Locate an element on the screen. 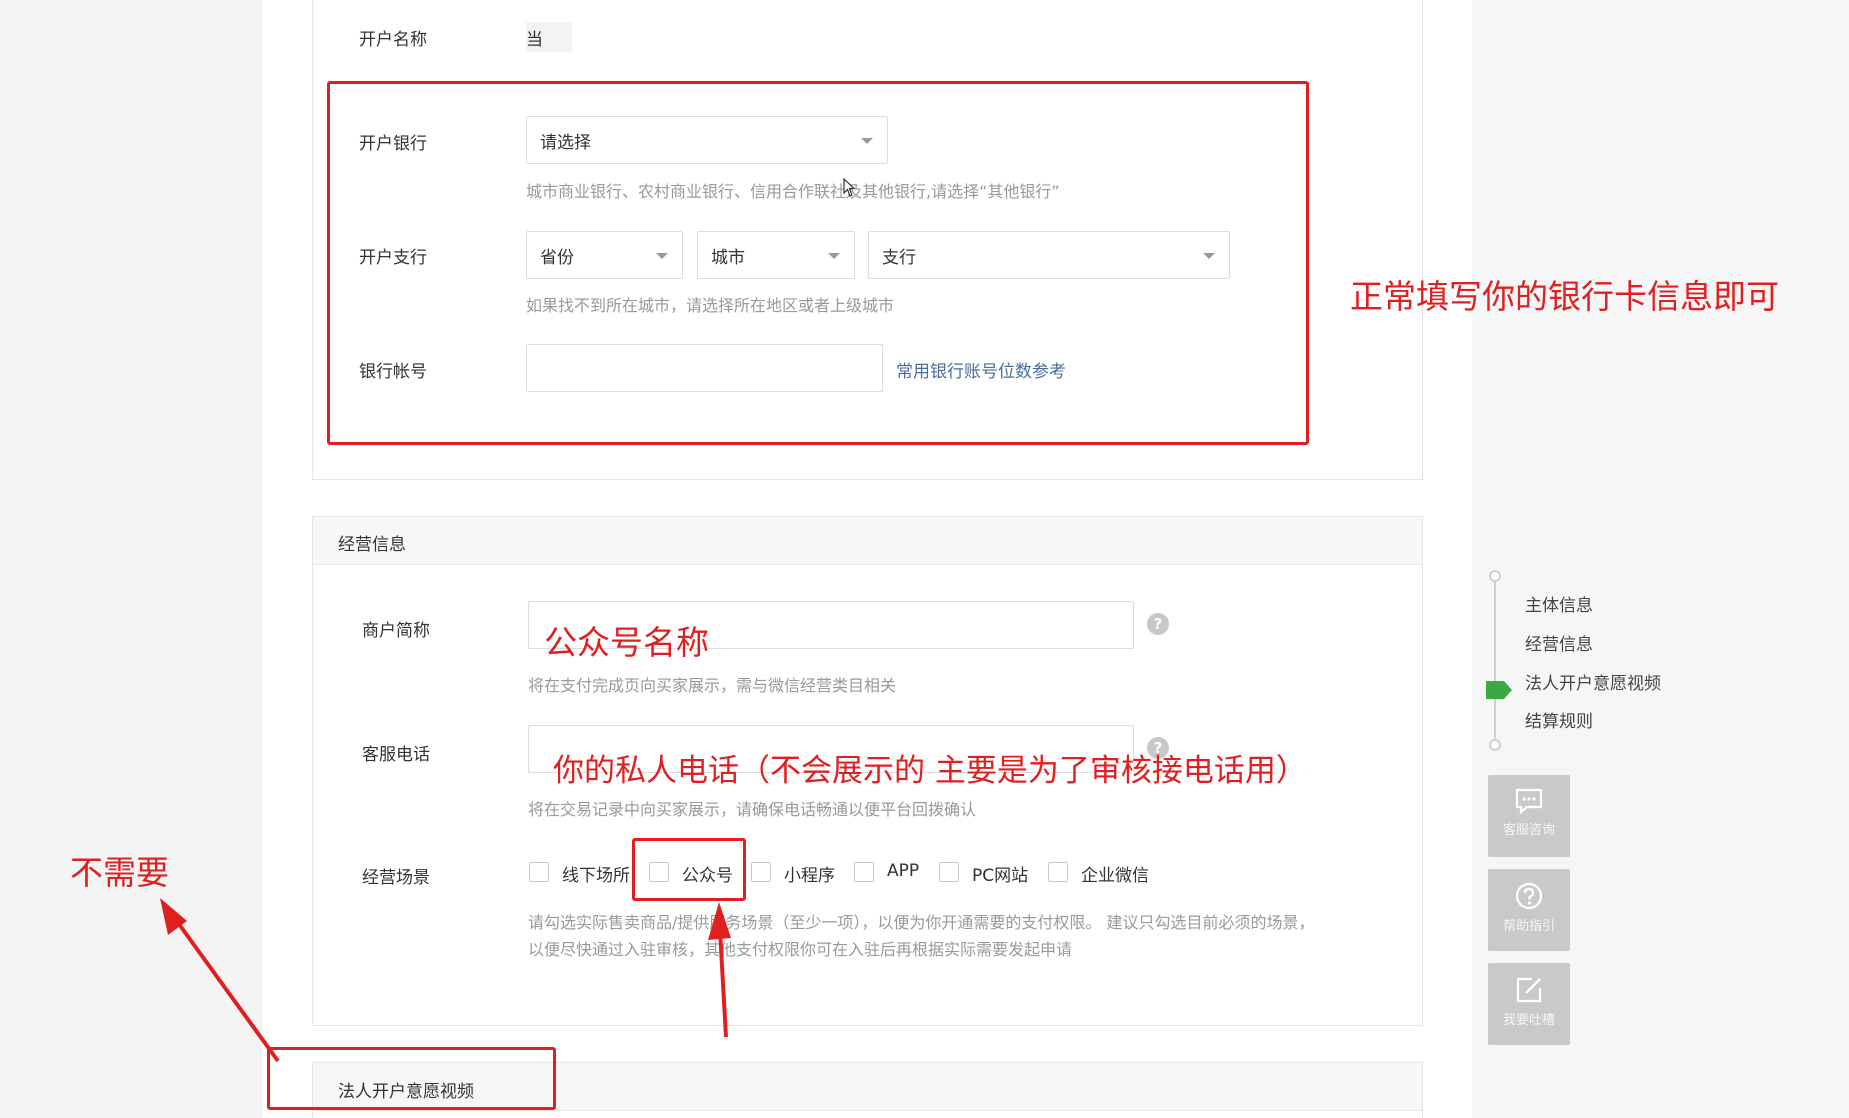 The width and height of the screenshot is (1849, 1118). arrow-overlays is located at coordinates (445, 980).